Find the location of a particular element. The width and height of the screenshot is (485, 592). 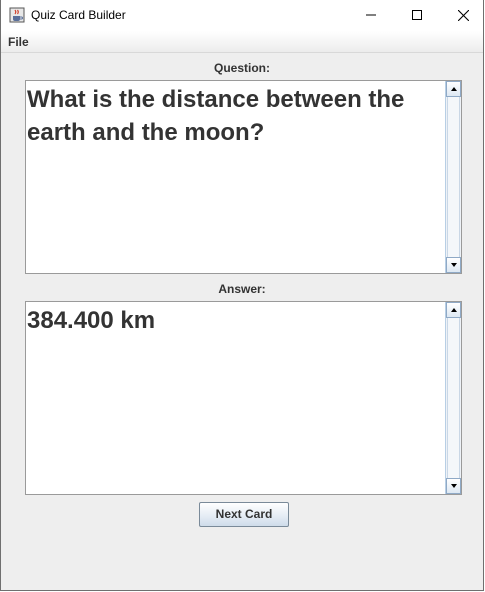

minimize-icon is located at coordinates (371, 15).